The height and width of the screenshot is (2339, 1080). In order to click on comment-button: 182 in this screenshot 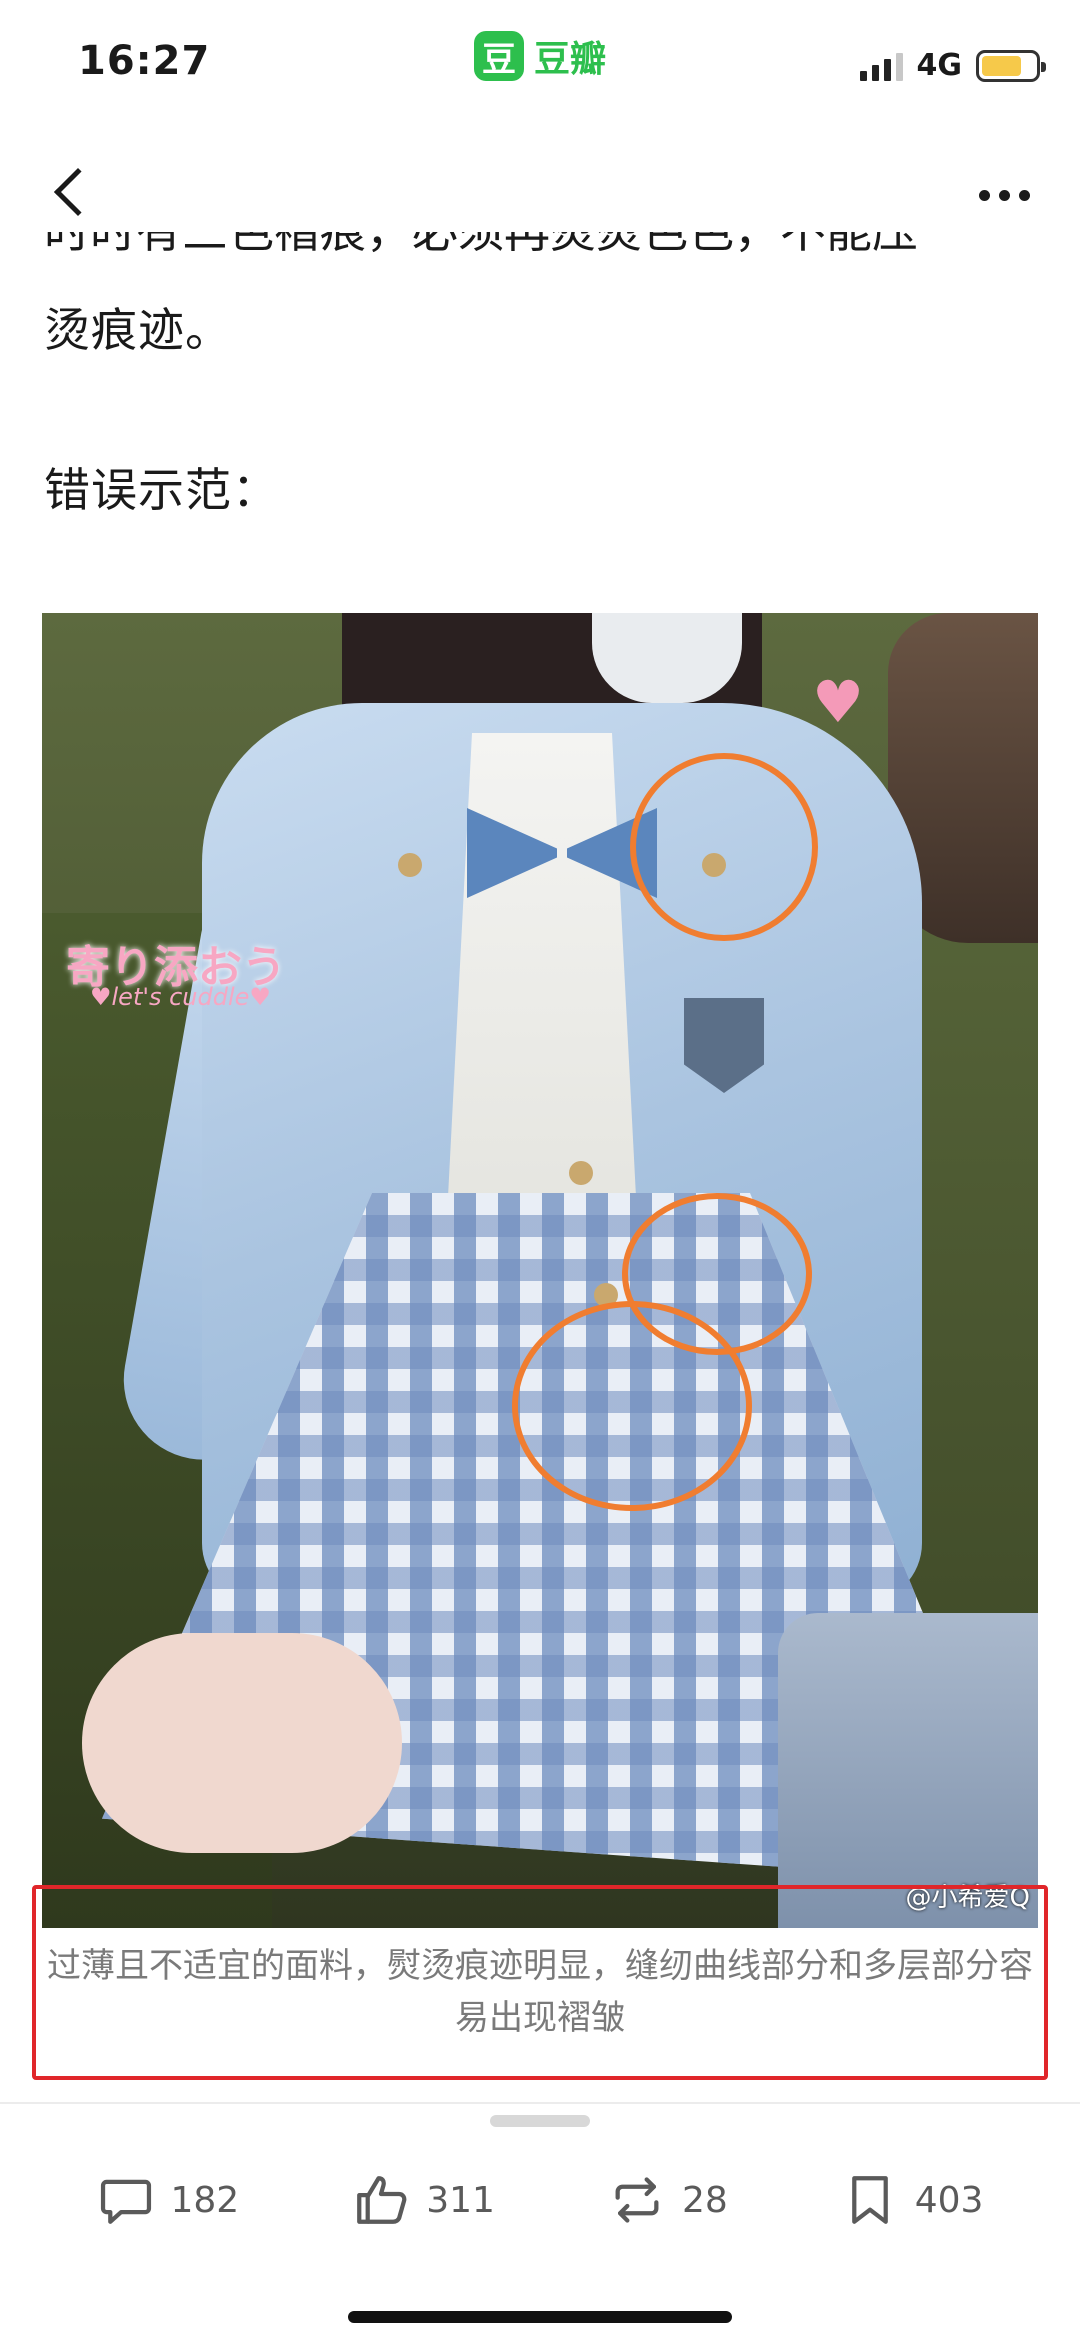, I will do `click(168, 2200)`.